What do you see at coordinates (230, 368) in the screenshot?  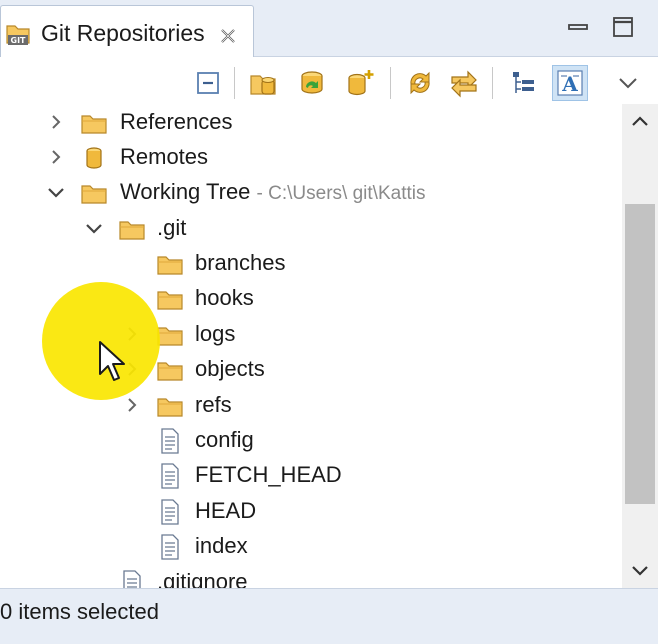 I see `tree-item-label: objects` at bounding box center [230, 368].